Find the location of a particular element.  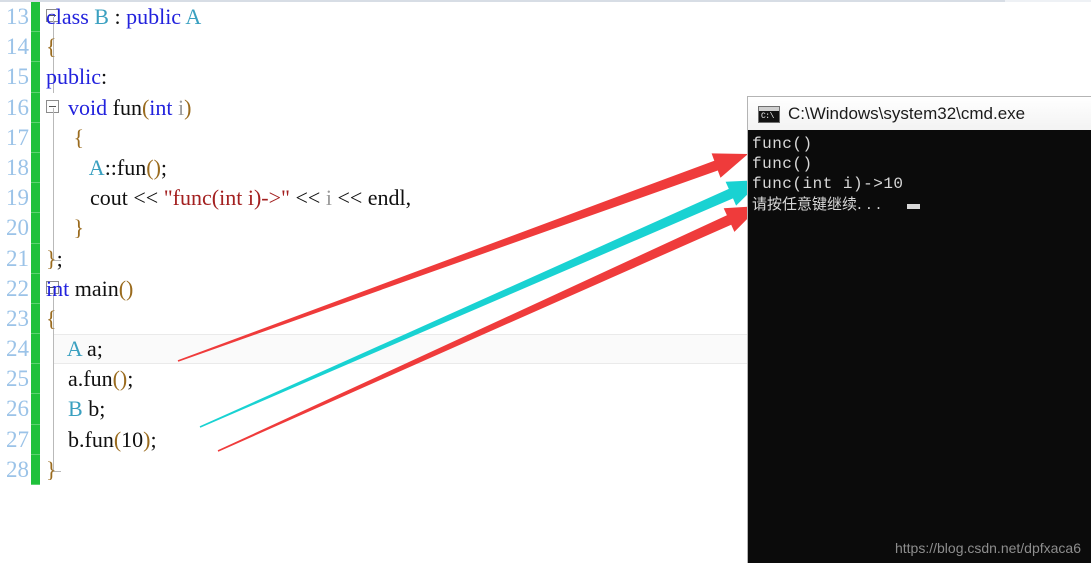

code-text: public: is located at coordinates (76, 77).